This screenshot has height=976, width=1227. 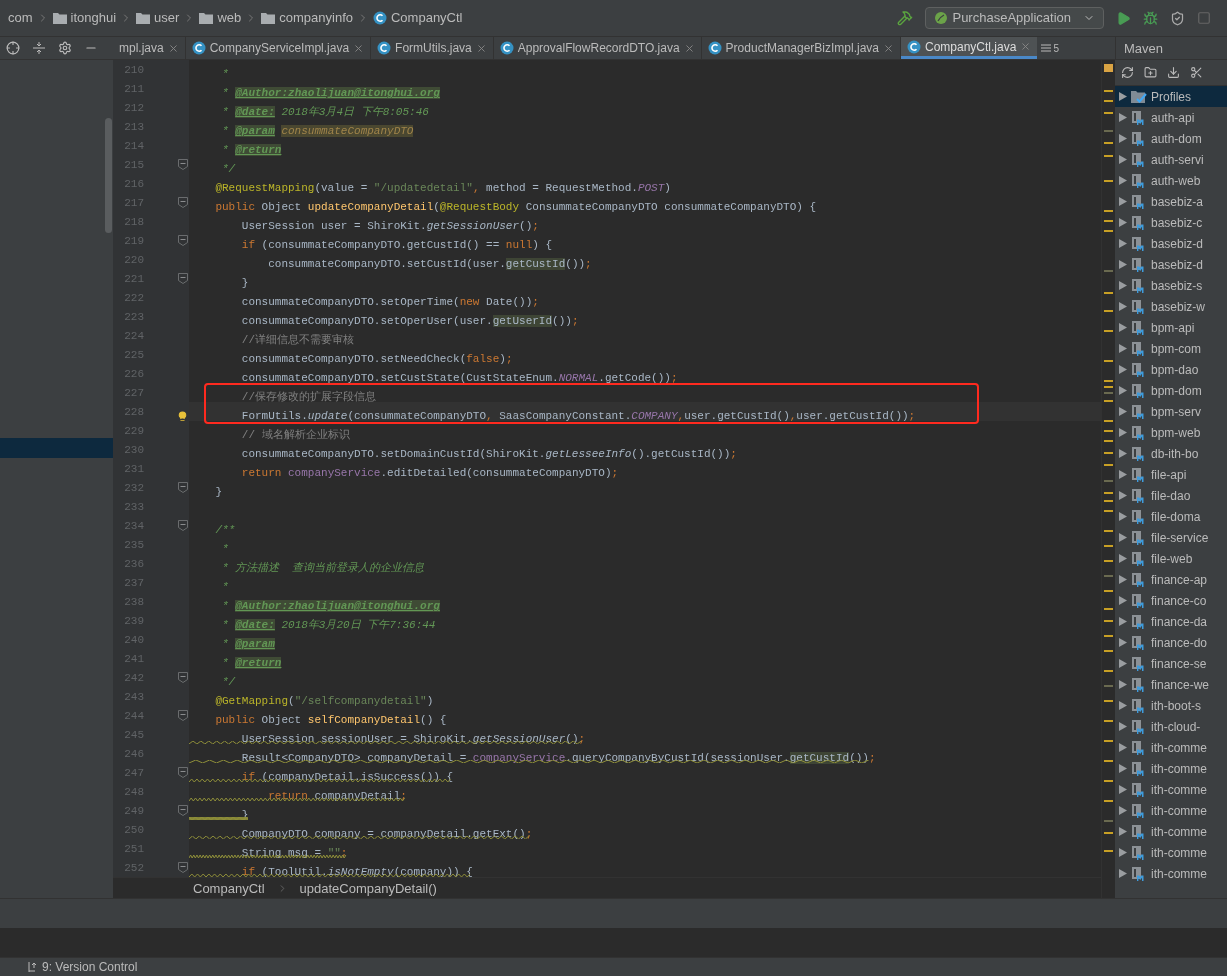 What do you see at coordinates (1171, 181) in the screenshot?
I see `maven-tree-item: auth-web` at bounding box center [1171, 181].